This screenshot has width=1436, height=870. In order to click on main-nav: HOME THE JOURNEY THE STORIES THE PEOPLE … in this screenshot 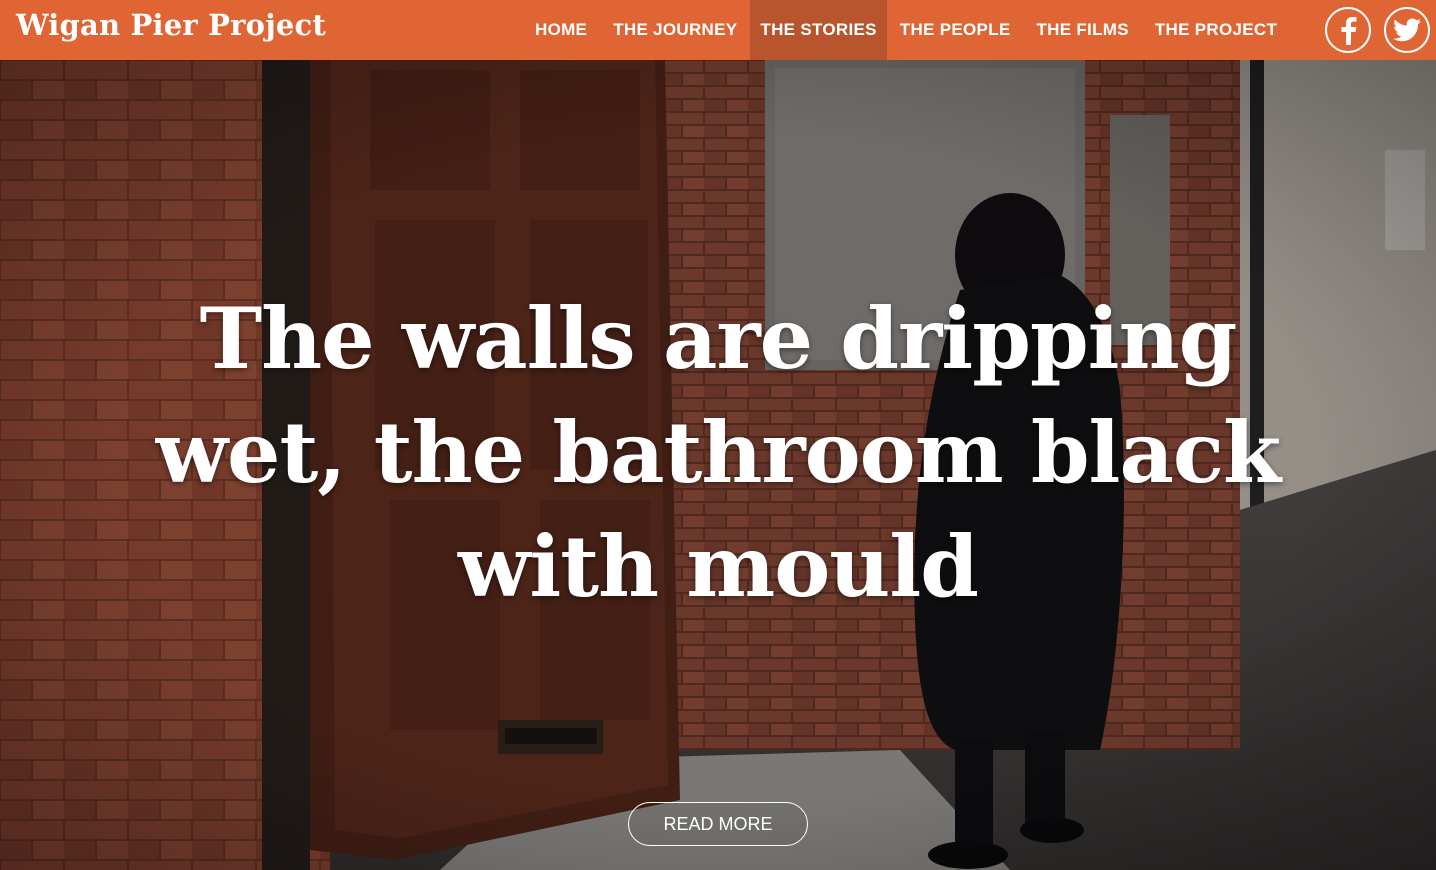, I will do `click(906, 30)`.